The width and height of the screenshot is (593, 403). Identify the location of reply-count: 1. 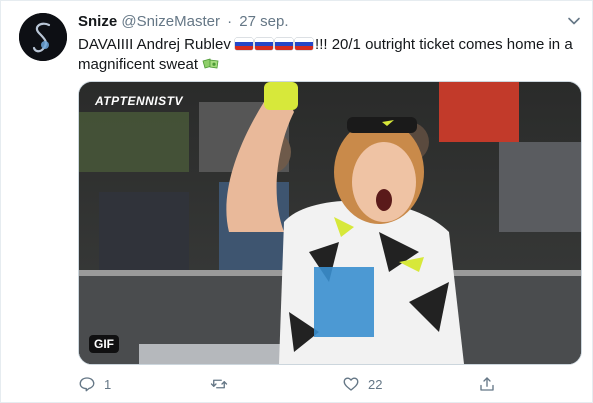
(108, 384).